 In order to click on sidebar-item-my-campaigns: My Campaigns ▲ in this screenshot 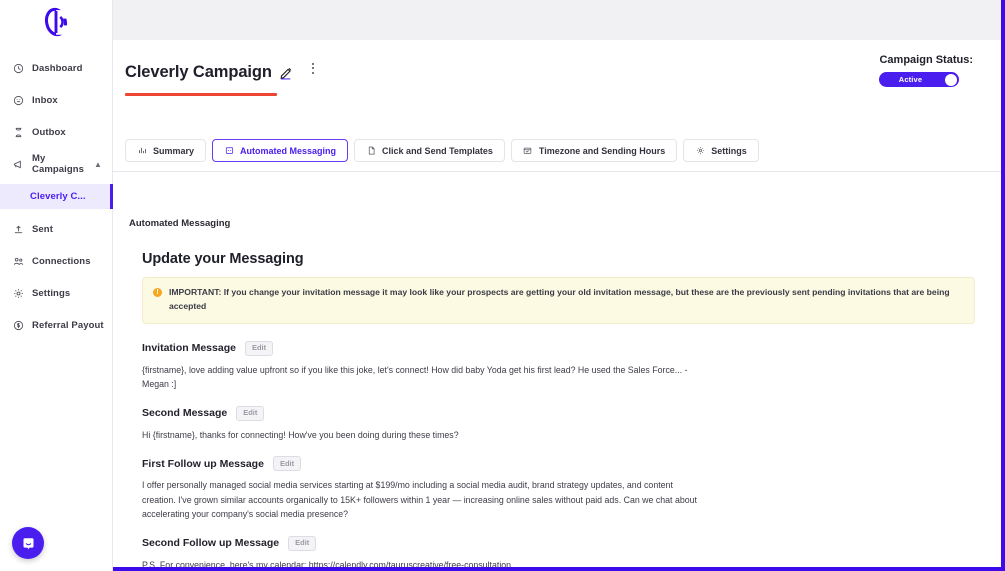, I will do `click(56, 164)`.